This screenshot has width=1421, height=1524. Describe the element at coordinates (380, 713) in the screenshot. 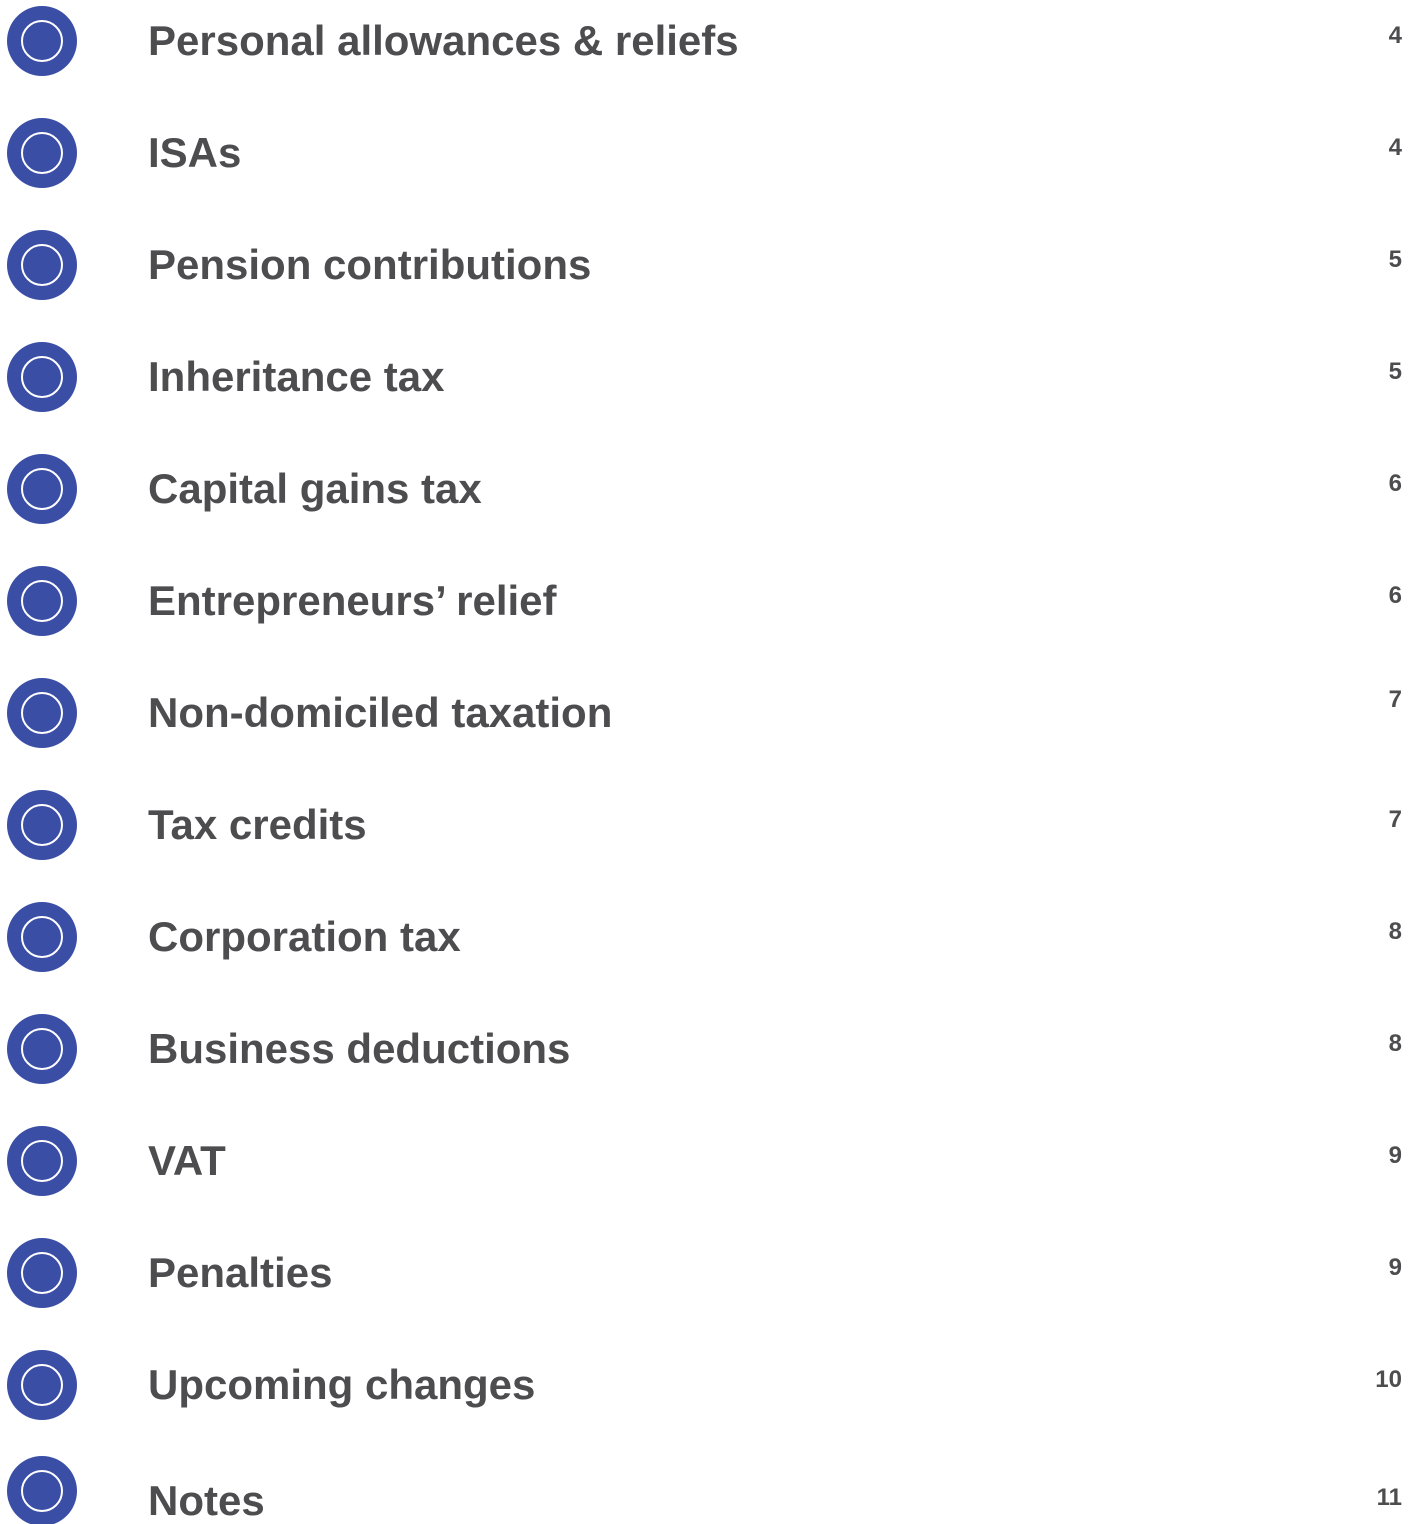

I see `toc-entry-title: Non-domiciled taxation` at that location.